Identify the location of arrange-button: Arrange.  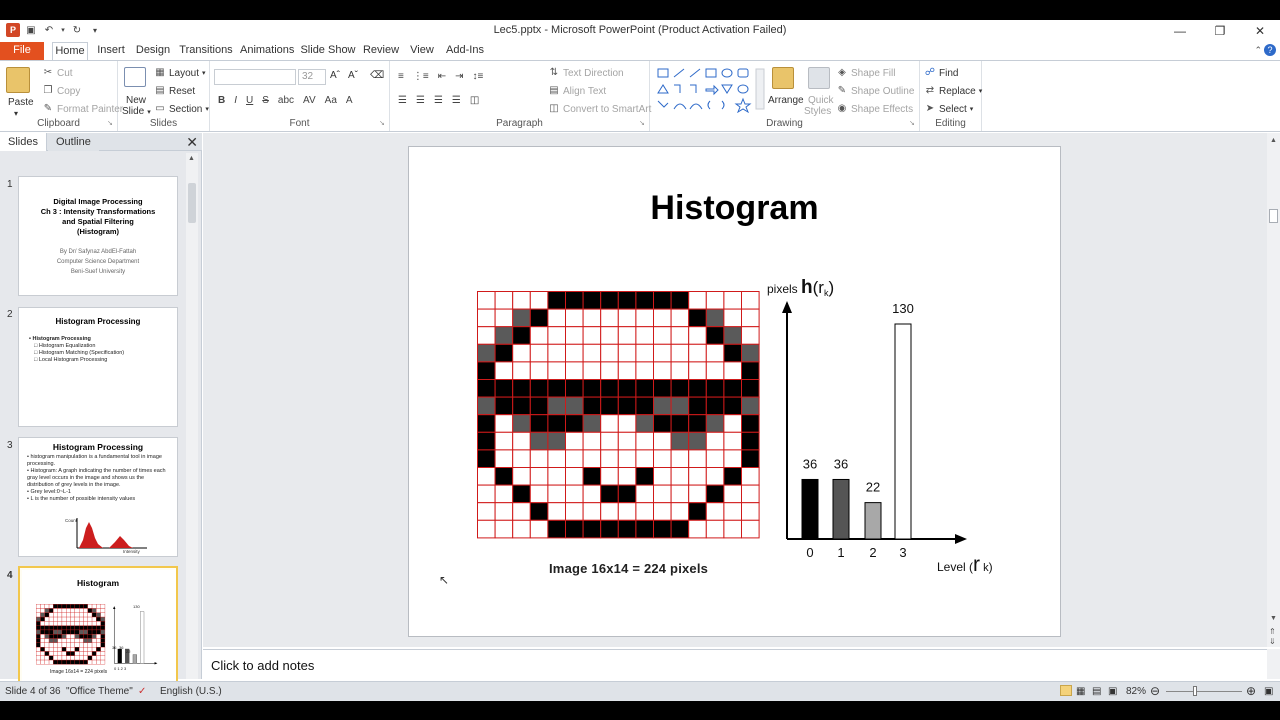
(786, 100).